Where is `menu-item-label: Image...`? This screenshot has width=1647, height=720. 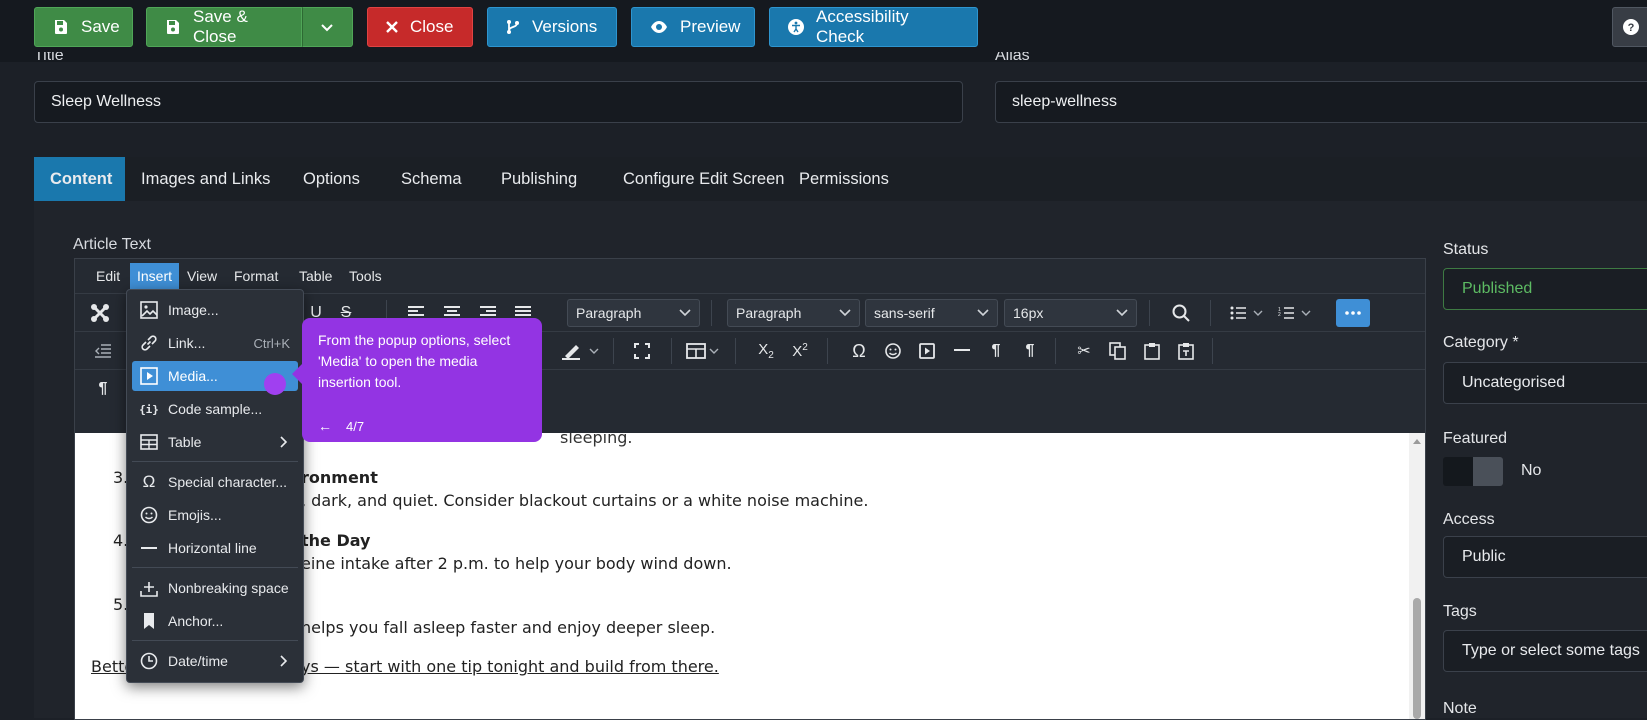 menu-item-label: Image... is located at coordinates (193, 310).